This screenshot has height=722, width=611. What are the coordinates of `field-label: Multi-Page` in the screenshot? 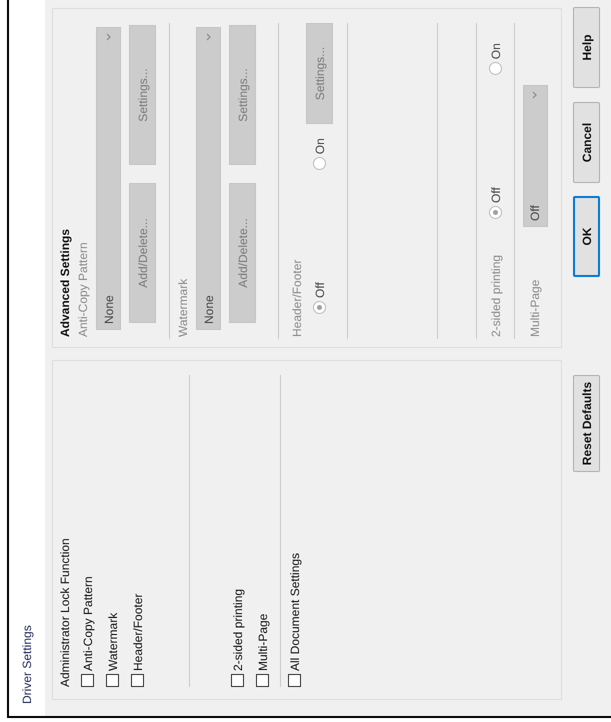 It's located at (535, 308).